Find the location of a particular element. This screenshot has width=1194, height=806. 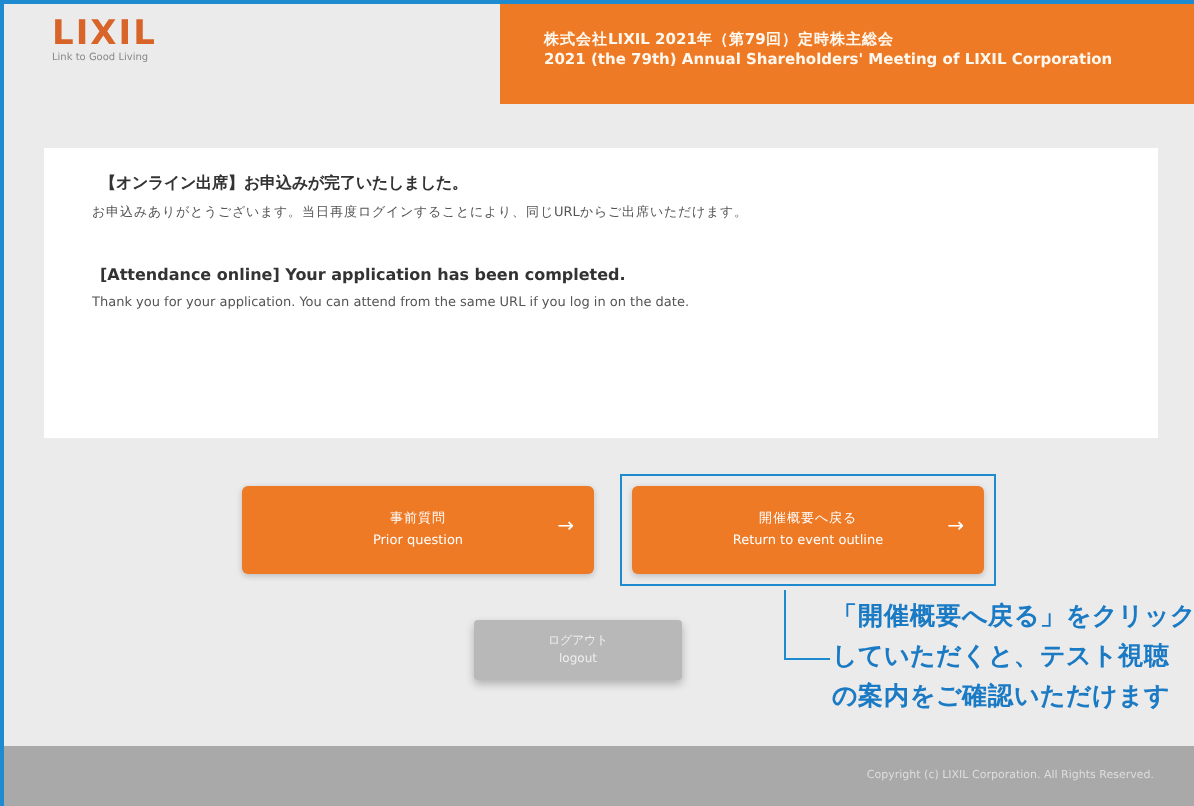

notice-heading: 【オンライン出席】お申込みが完了いたしました。 is located at coordinates (284, 183).